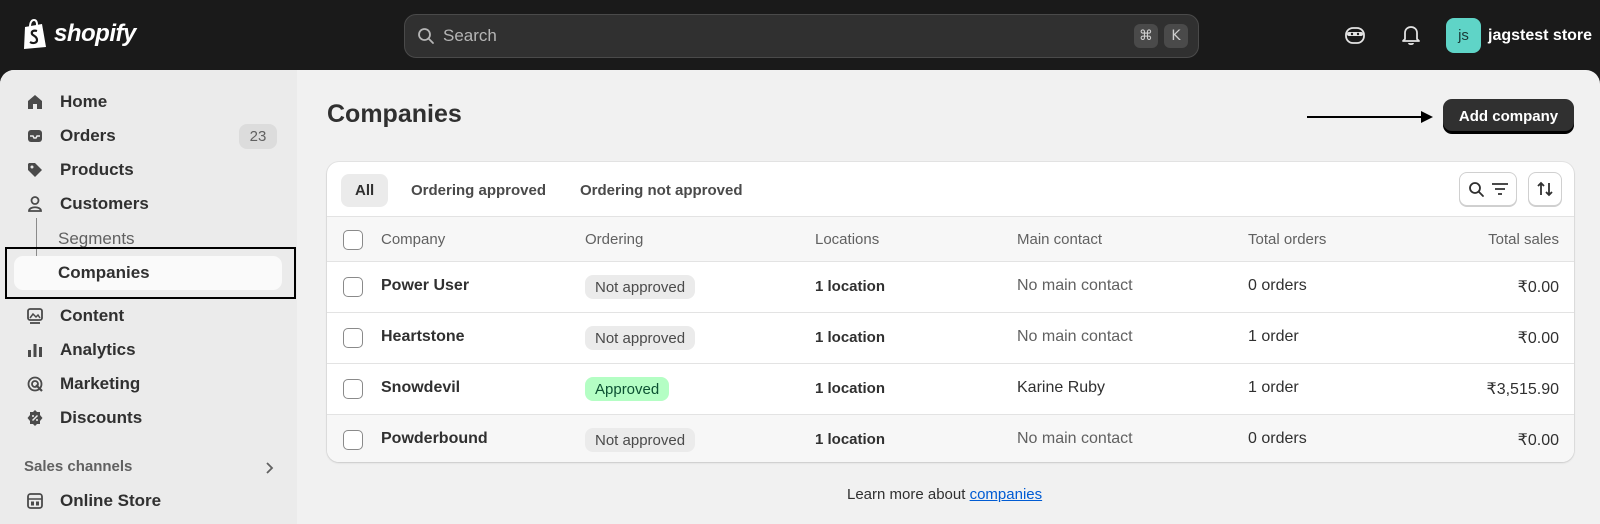  What do you see at coordinates (908, 494) in the screenshot?
I see `learn-more-prefix: Learn more about` at bounding box center [908, 494].